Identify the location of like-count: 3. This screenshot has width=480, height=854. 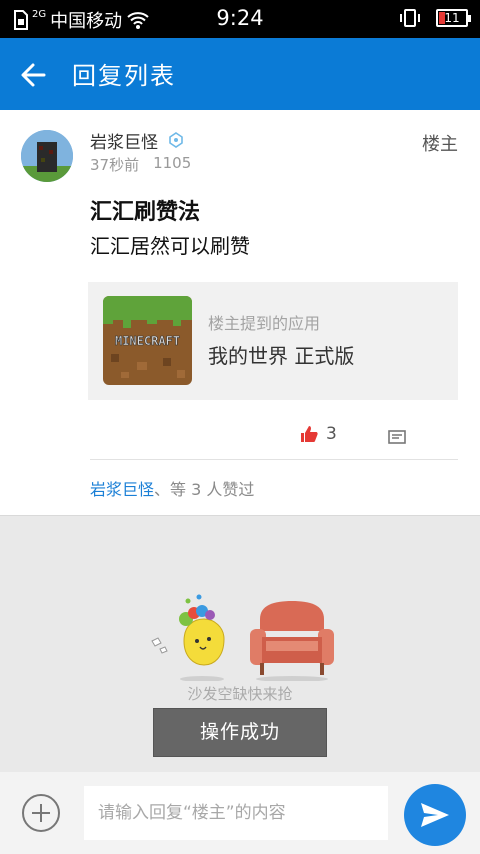
(331, 434).